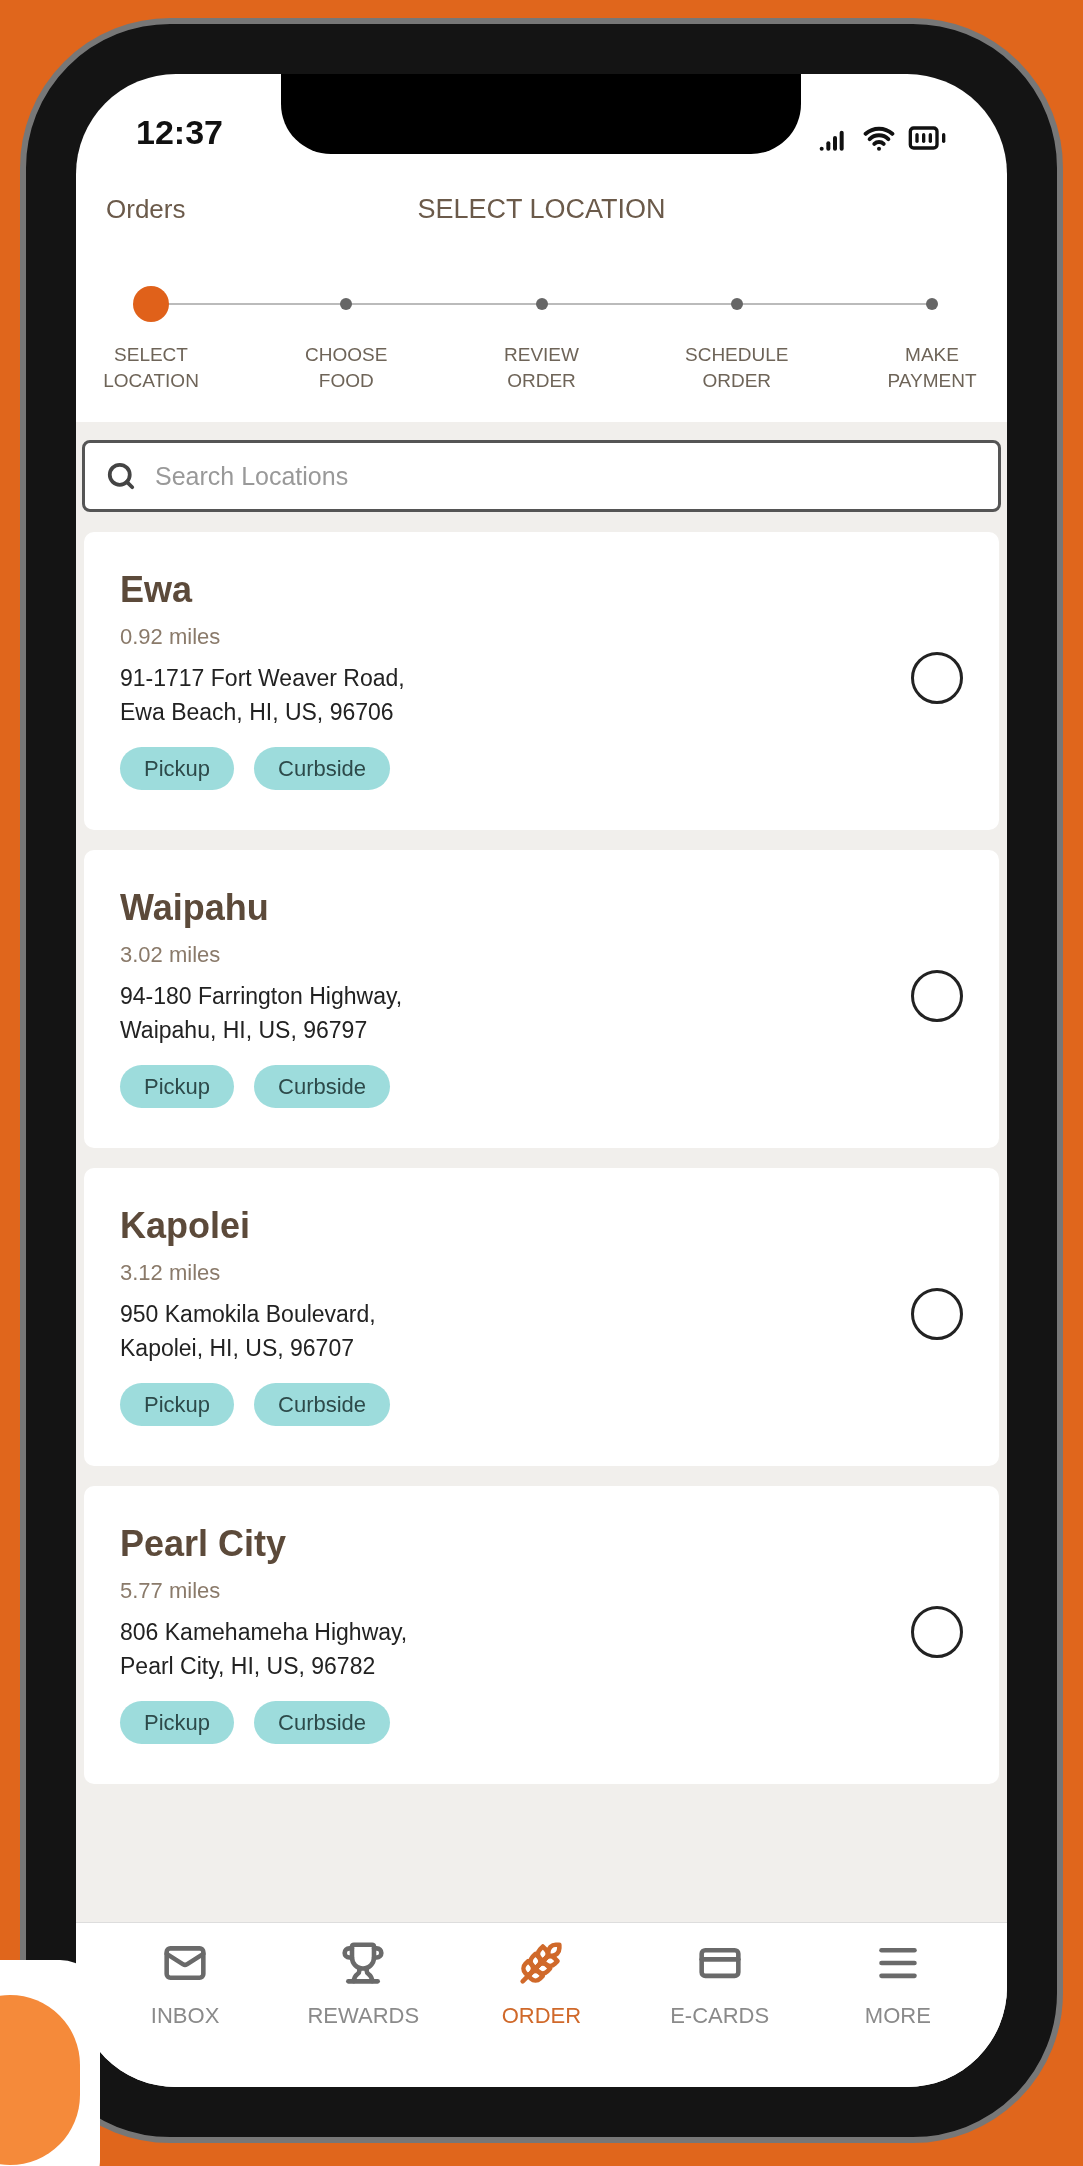 The width and height of the screenshot is (1083, 2166). I want to click on location-name: Pearl City, so click(204, 1544).